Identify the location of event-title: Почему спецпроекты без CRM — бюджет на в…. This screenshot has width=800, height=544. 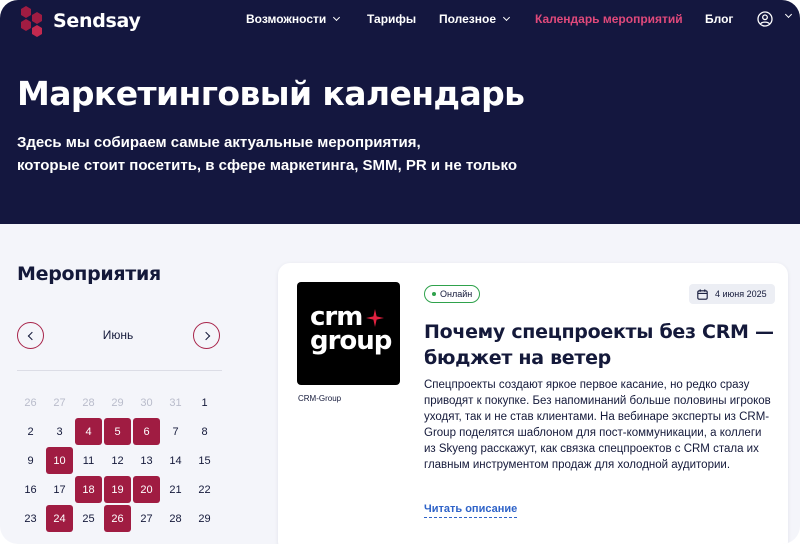
(599, 345).